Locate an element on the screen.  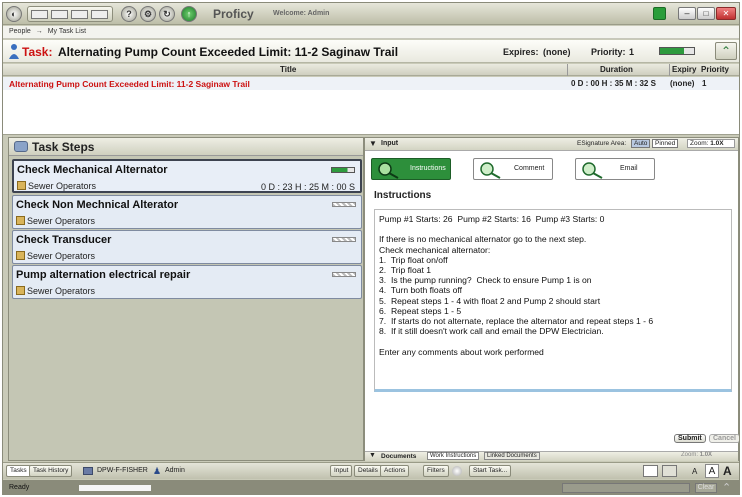
expand-up-icon: ⌃ is located at coordinates (726, 487).